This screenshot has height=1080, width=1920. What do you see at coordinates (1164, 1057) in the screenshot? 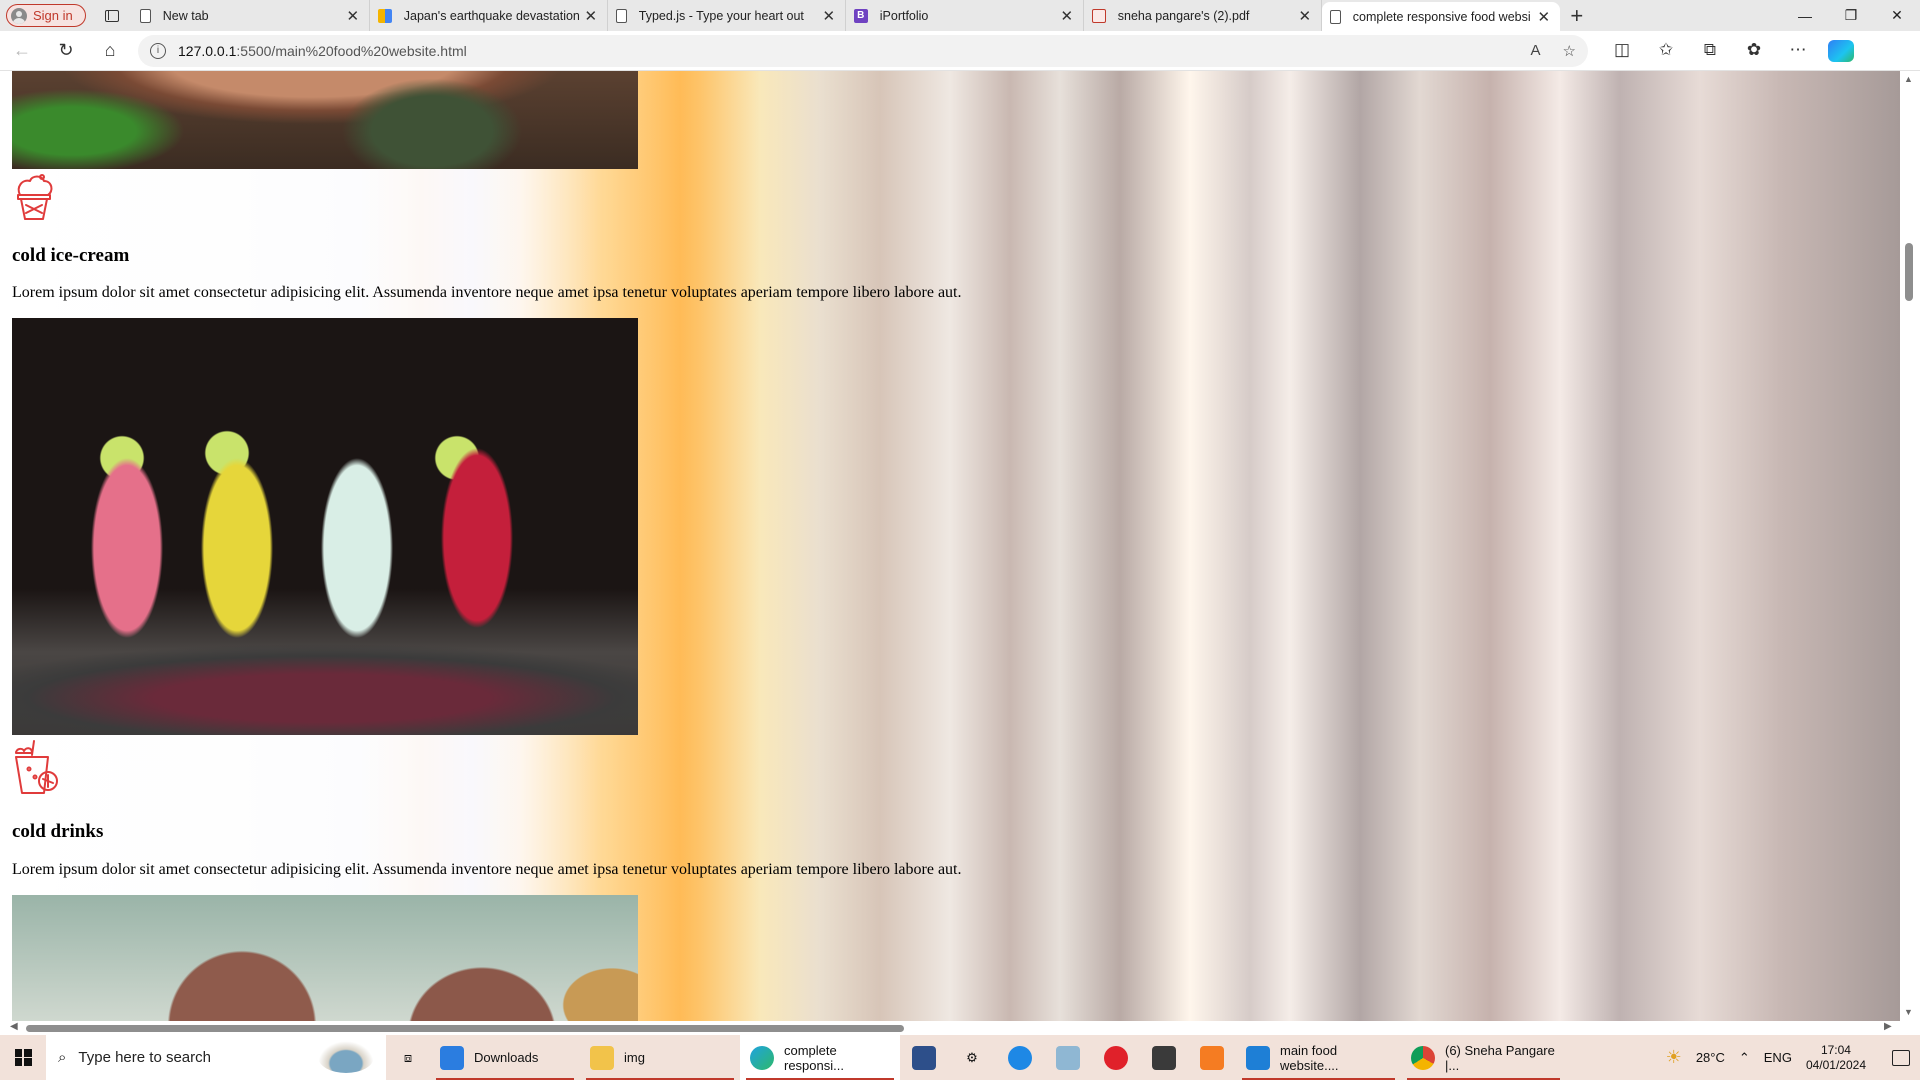
I see `store-icon` at bounding box center [1164, 1057].